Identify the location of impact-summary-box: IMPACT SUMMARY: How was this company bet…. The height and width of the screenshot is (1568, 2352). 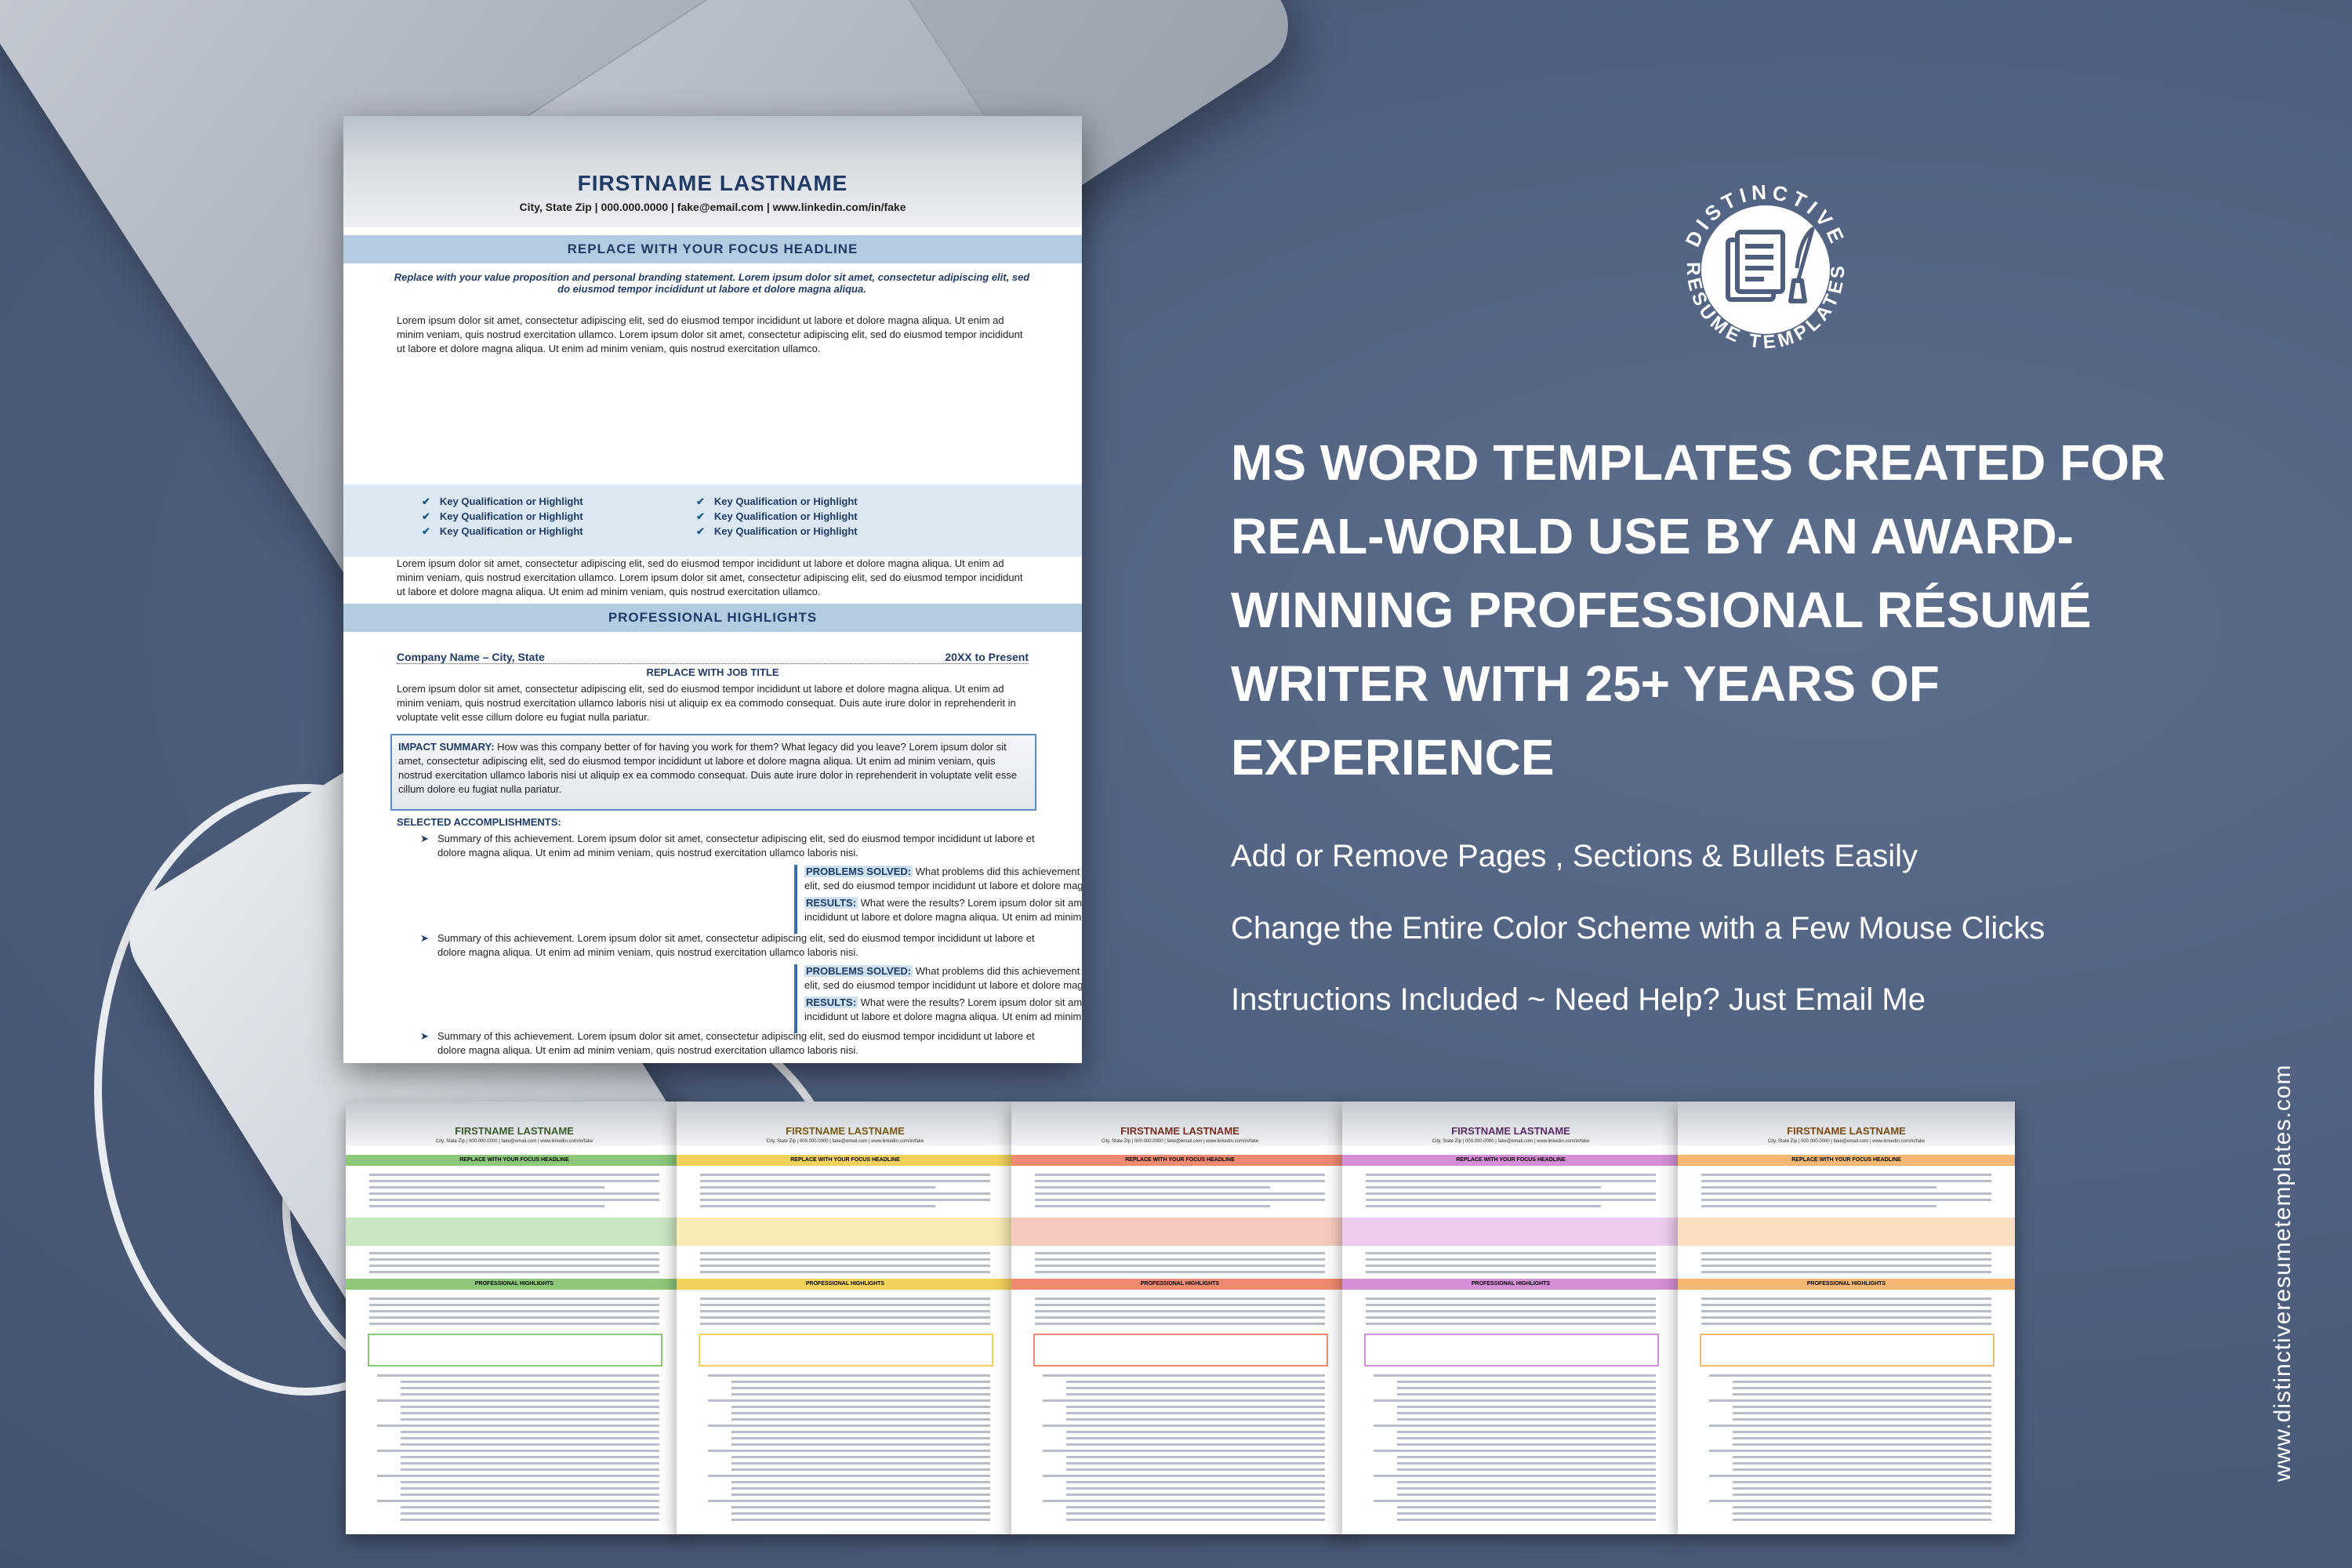
(713, 772).